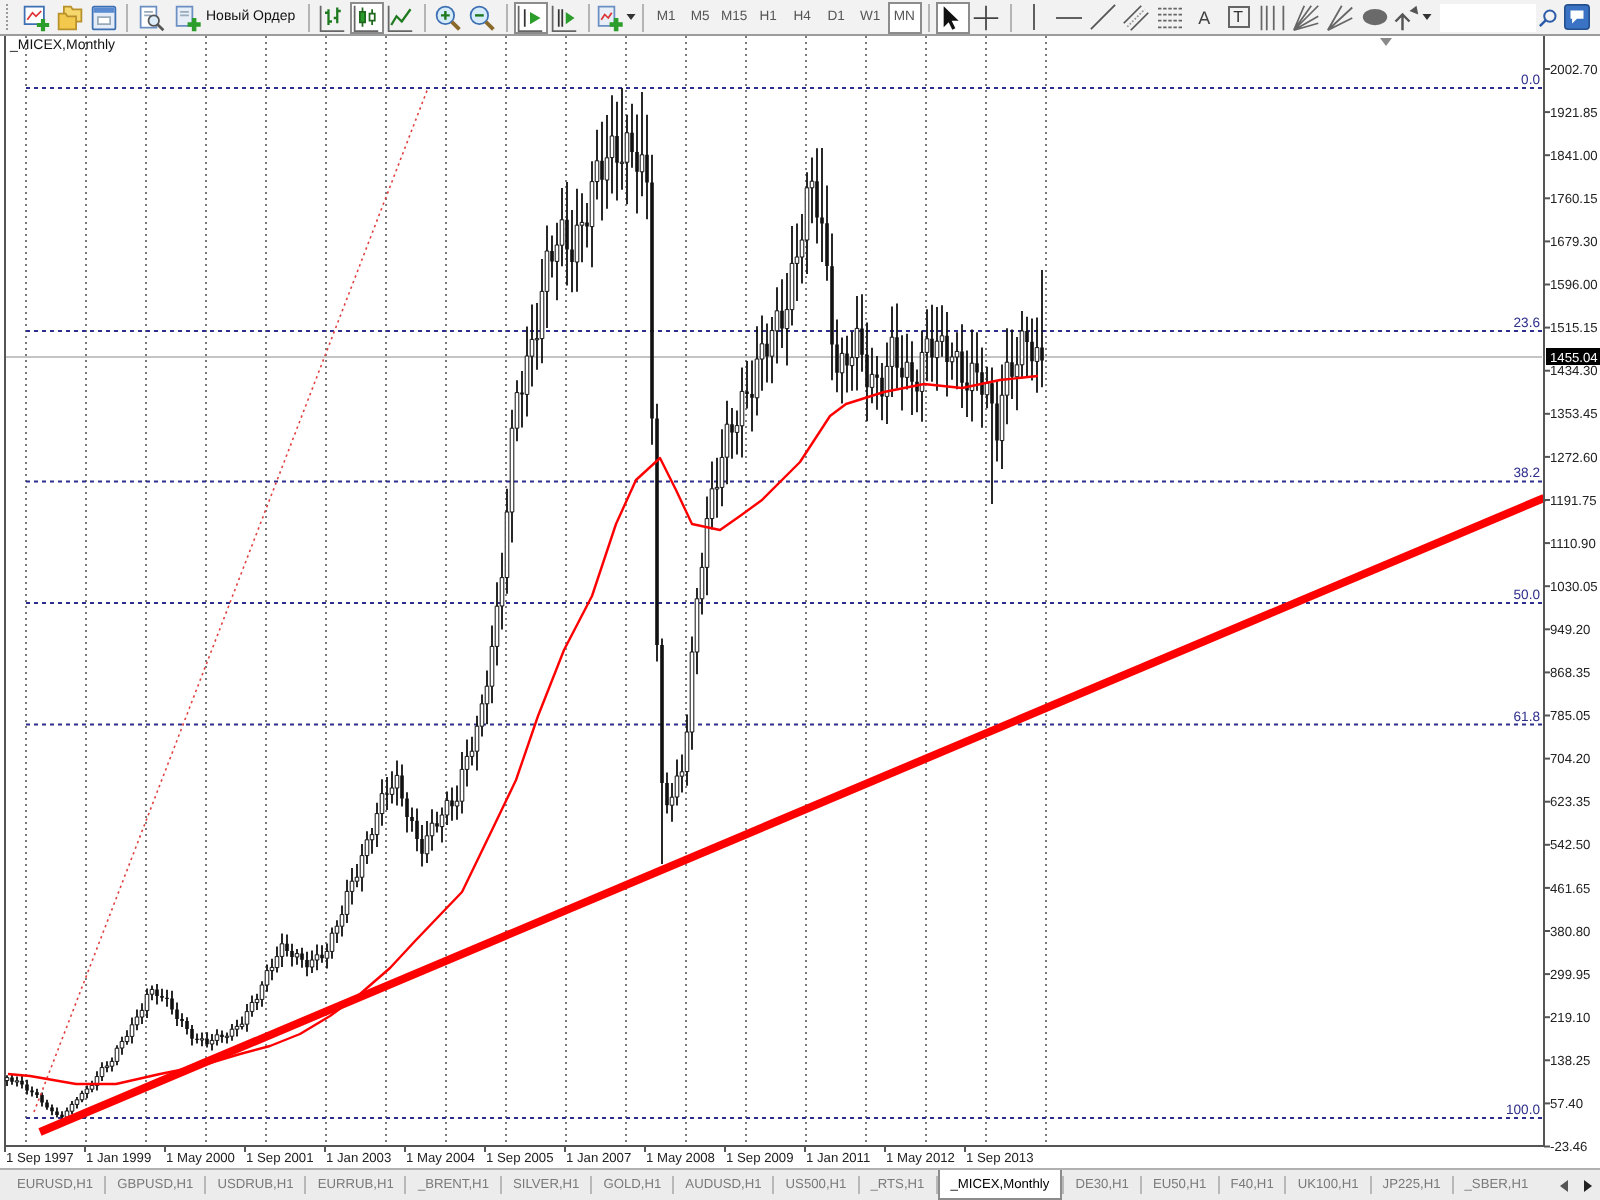 The width and height of the screenshot is (1600, 1200). I want to click on window-icon, so click(103, 17).